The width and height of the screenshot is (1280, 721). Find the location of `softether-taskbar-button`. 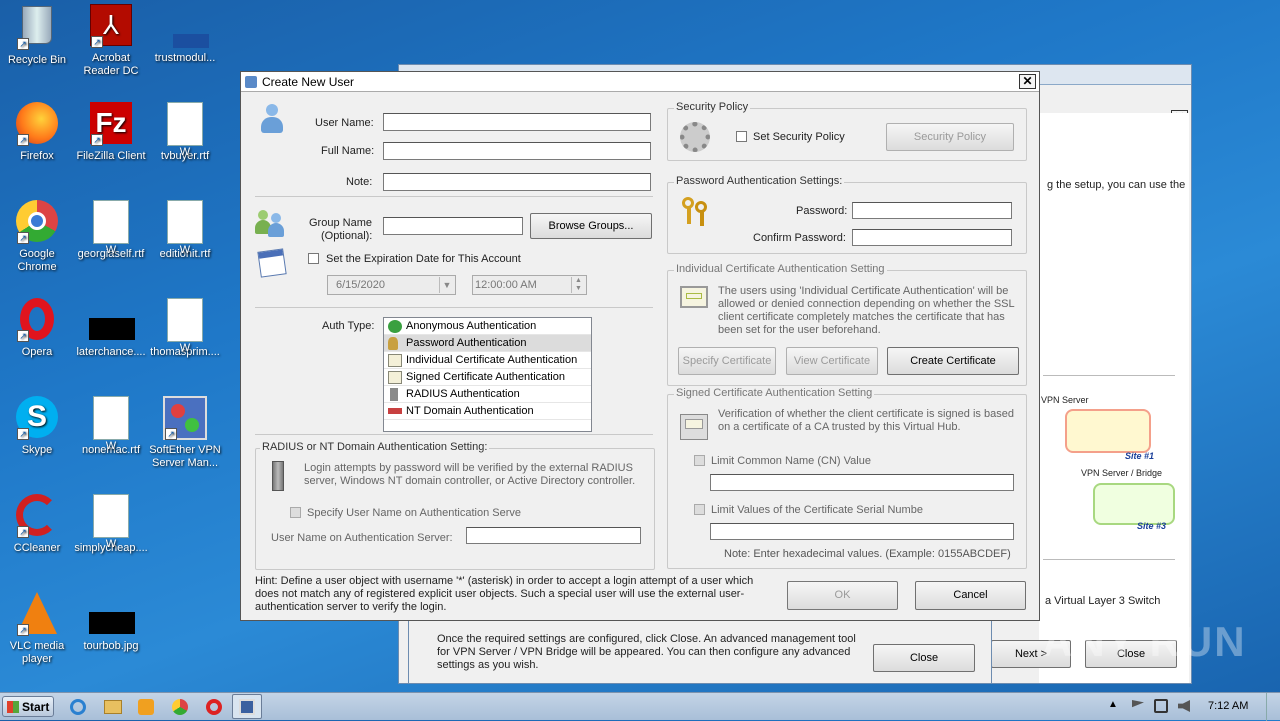

softether-taskbar-button is located at coordinates (247, 706).